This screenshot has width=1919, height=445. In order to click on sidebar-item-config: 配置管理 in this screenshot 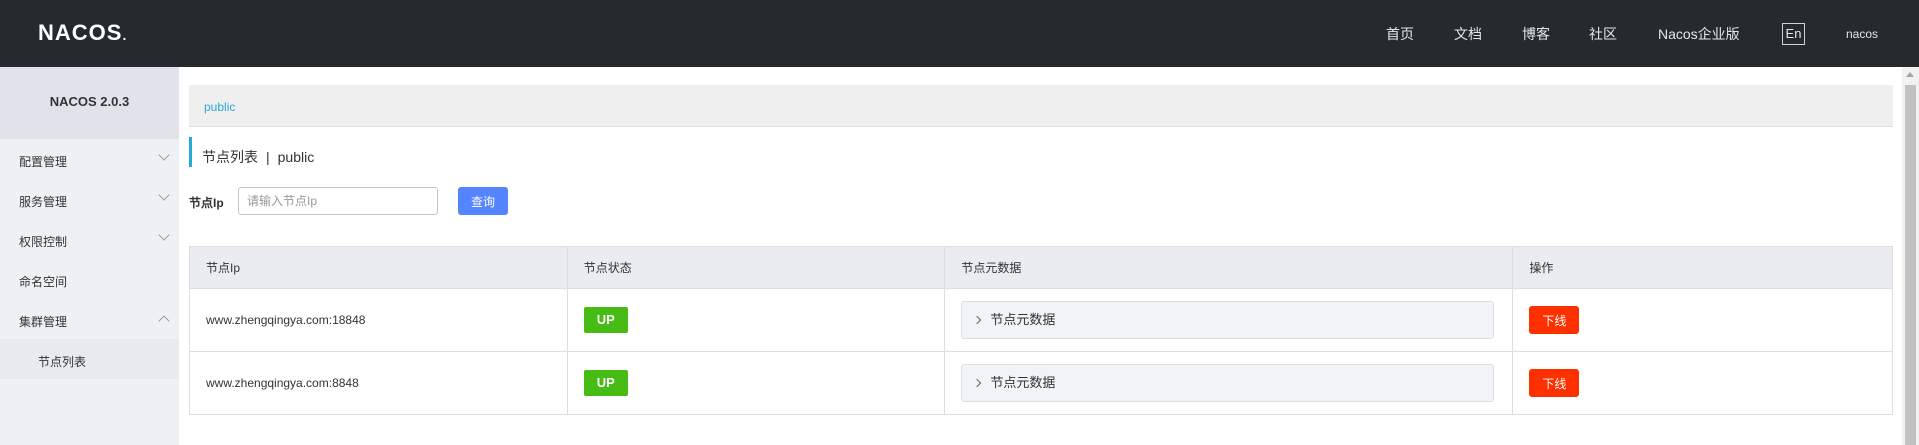, I will do `click(43, 161)`.